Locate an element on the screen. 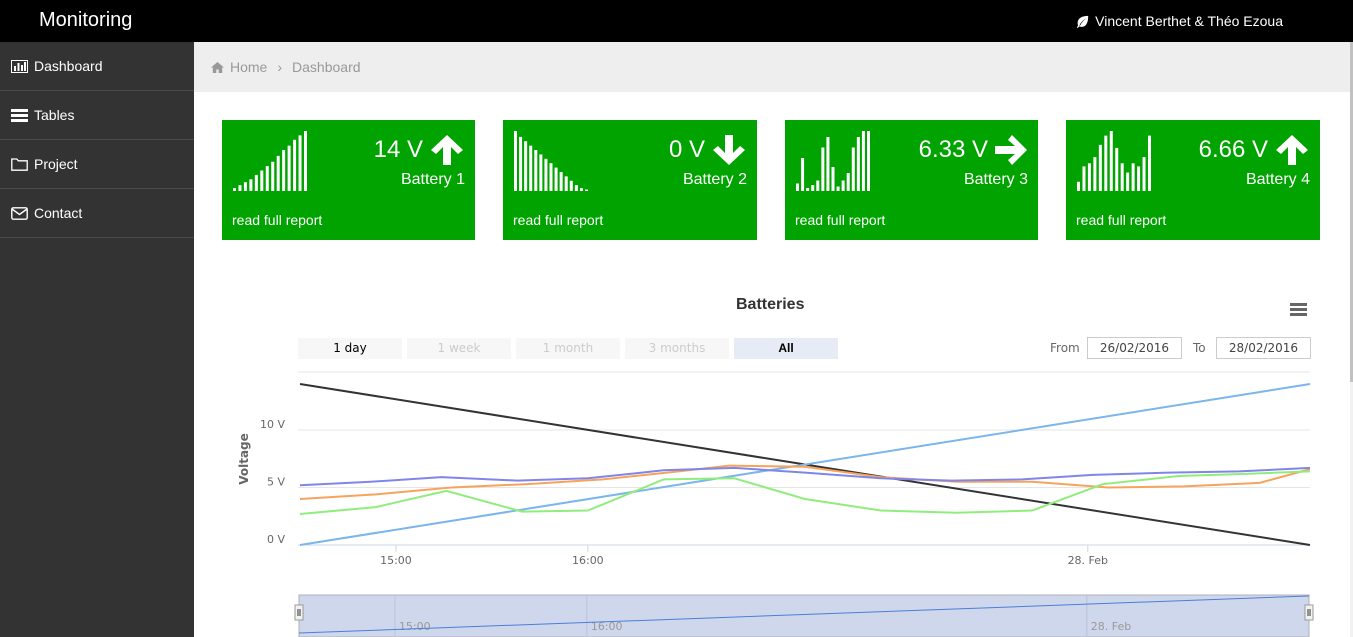  battery-name: Battery 1 is located at coordinates (432, 179).